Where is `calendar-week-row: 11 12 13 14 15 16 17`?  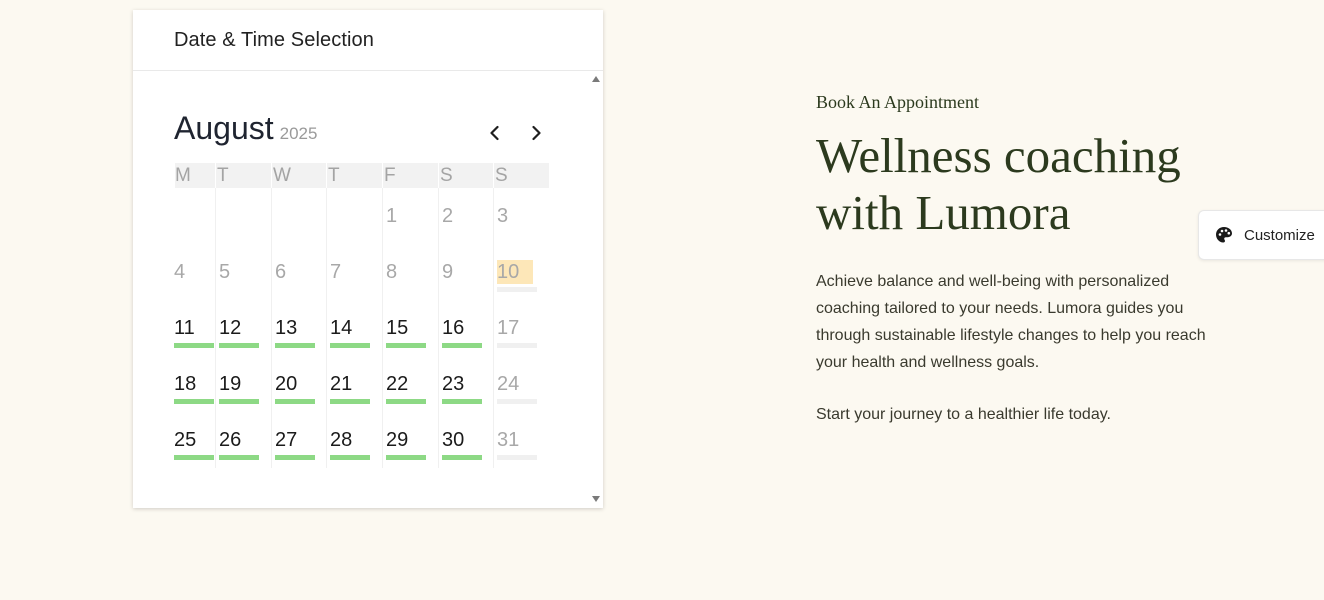
calendar-week-row: 11 12 13 14 15 16 17 is located at coordinates (361, 328).